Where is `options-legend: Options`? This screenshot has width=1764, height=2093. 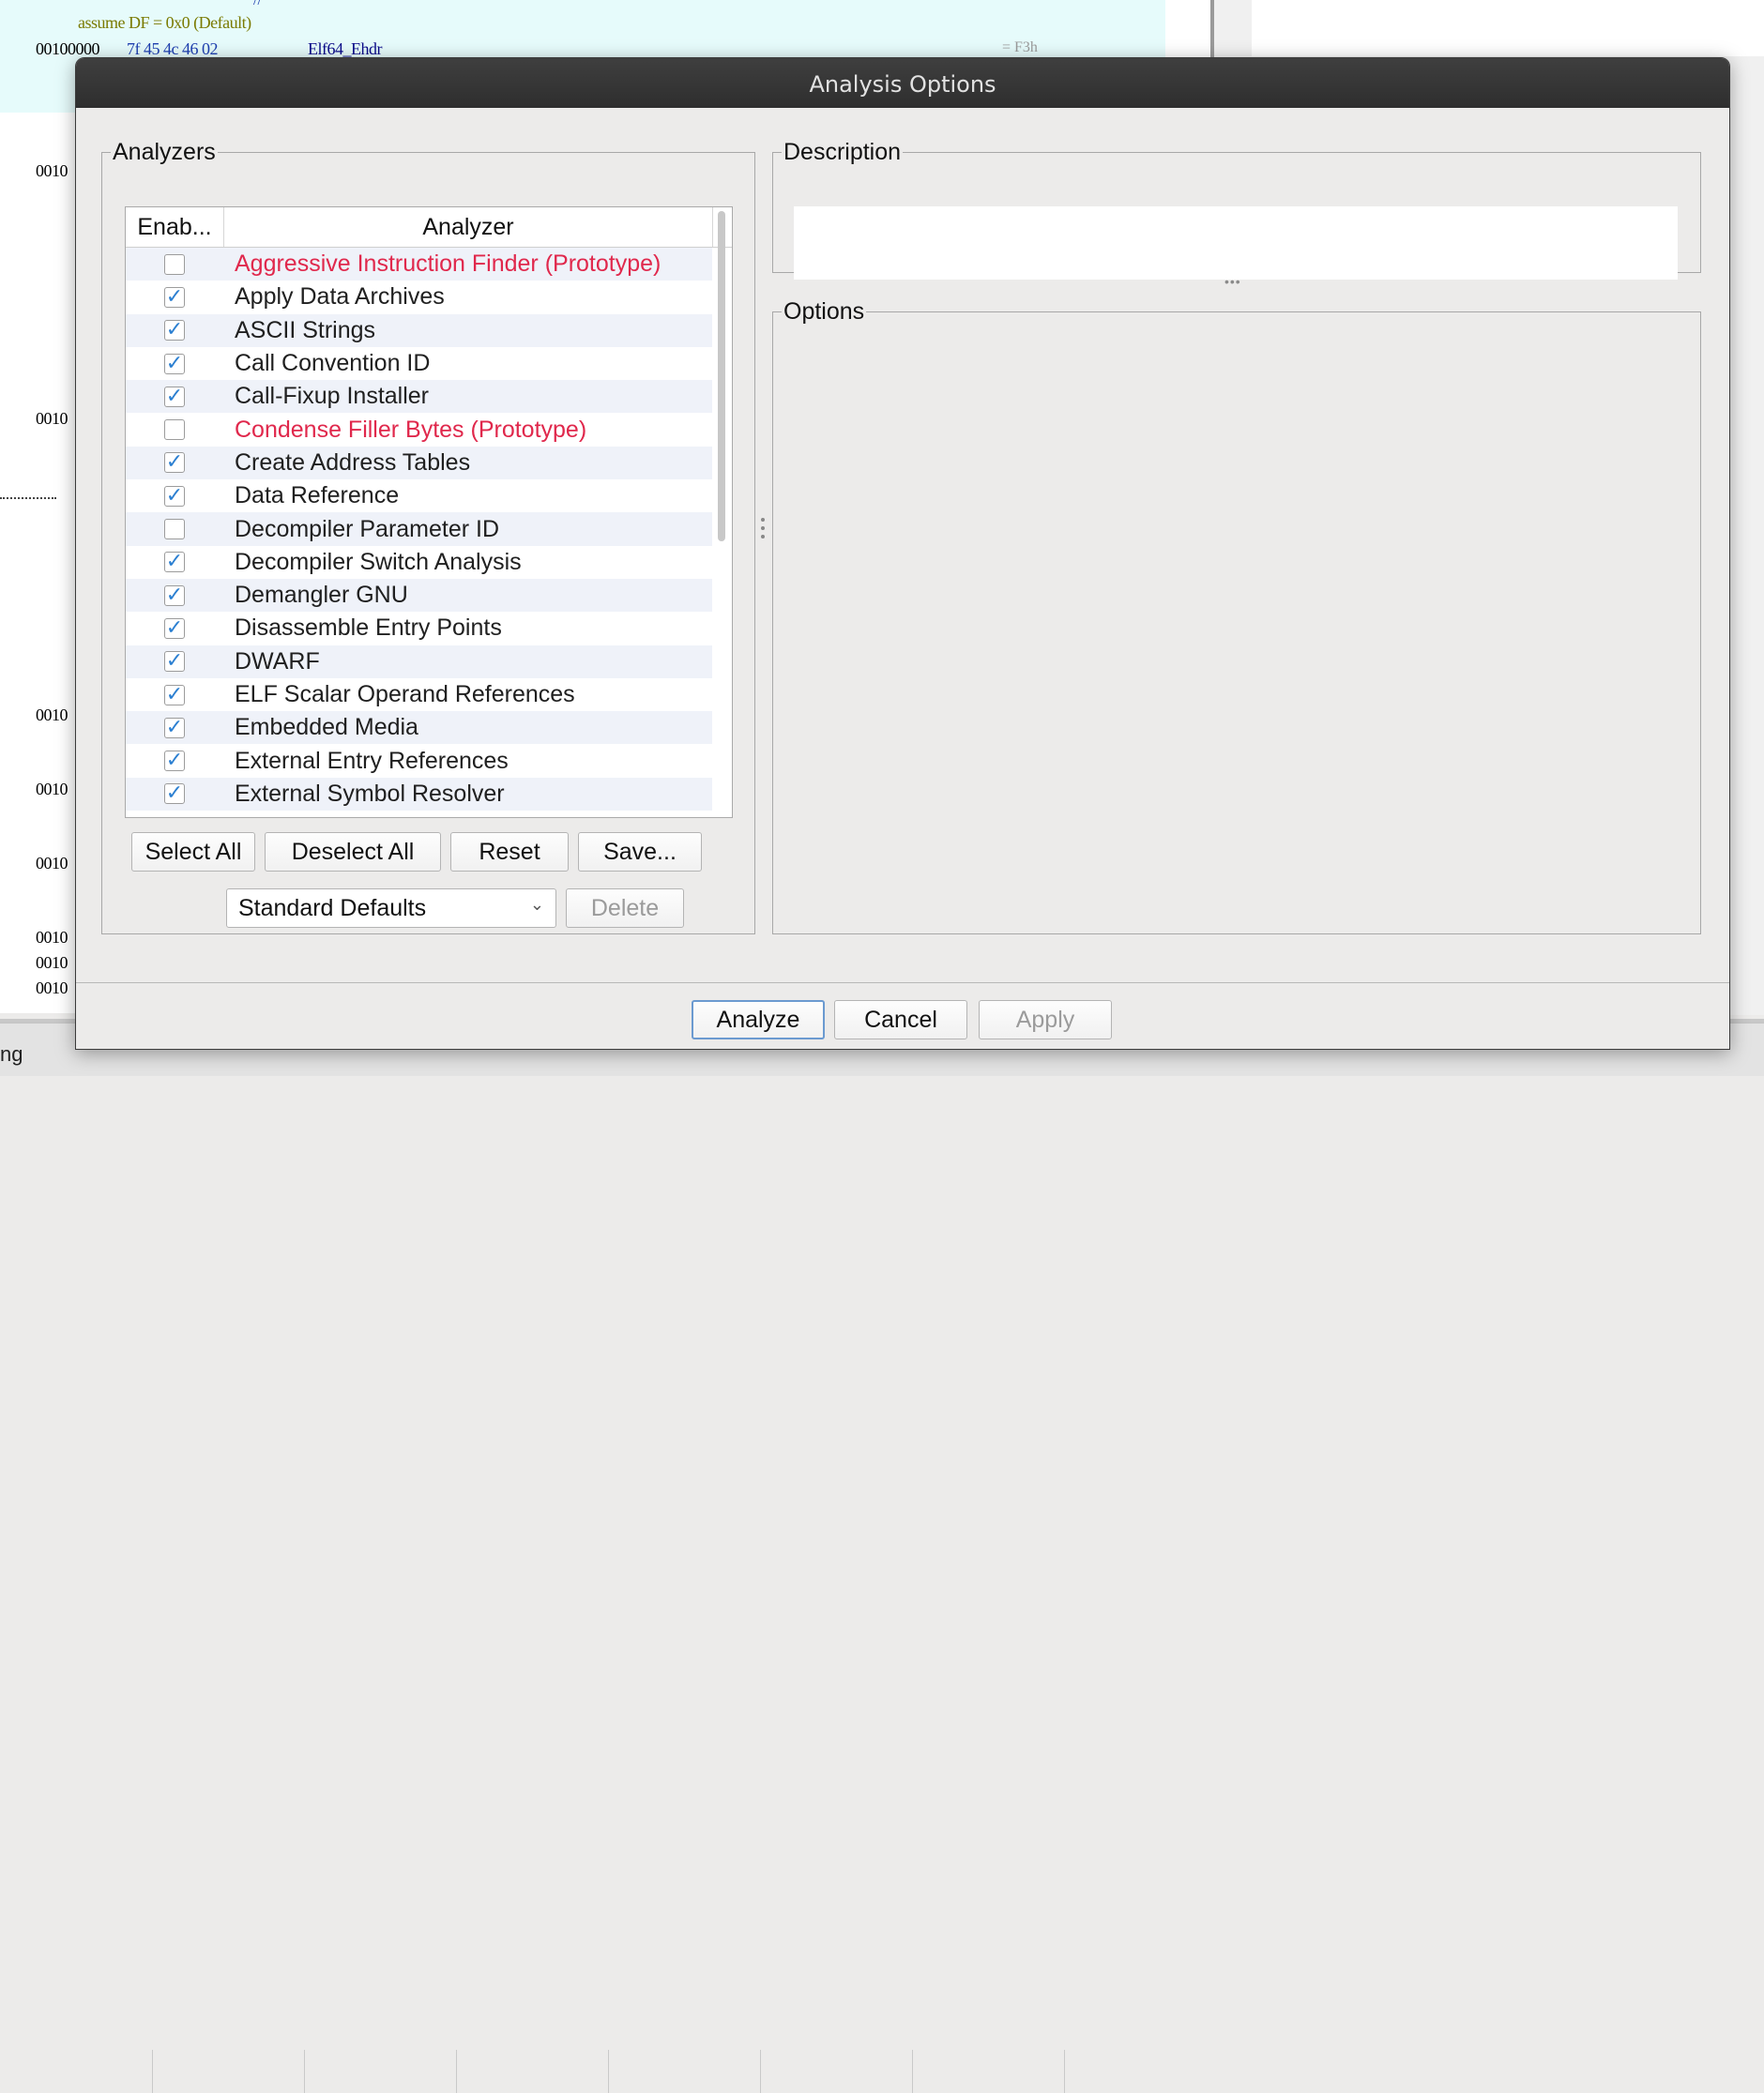
options-legend: Options is located at coordinates (824, 311).